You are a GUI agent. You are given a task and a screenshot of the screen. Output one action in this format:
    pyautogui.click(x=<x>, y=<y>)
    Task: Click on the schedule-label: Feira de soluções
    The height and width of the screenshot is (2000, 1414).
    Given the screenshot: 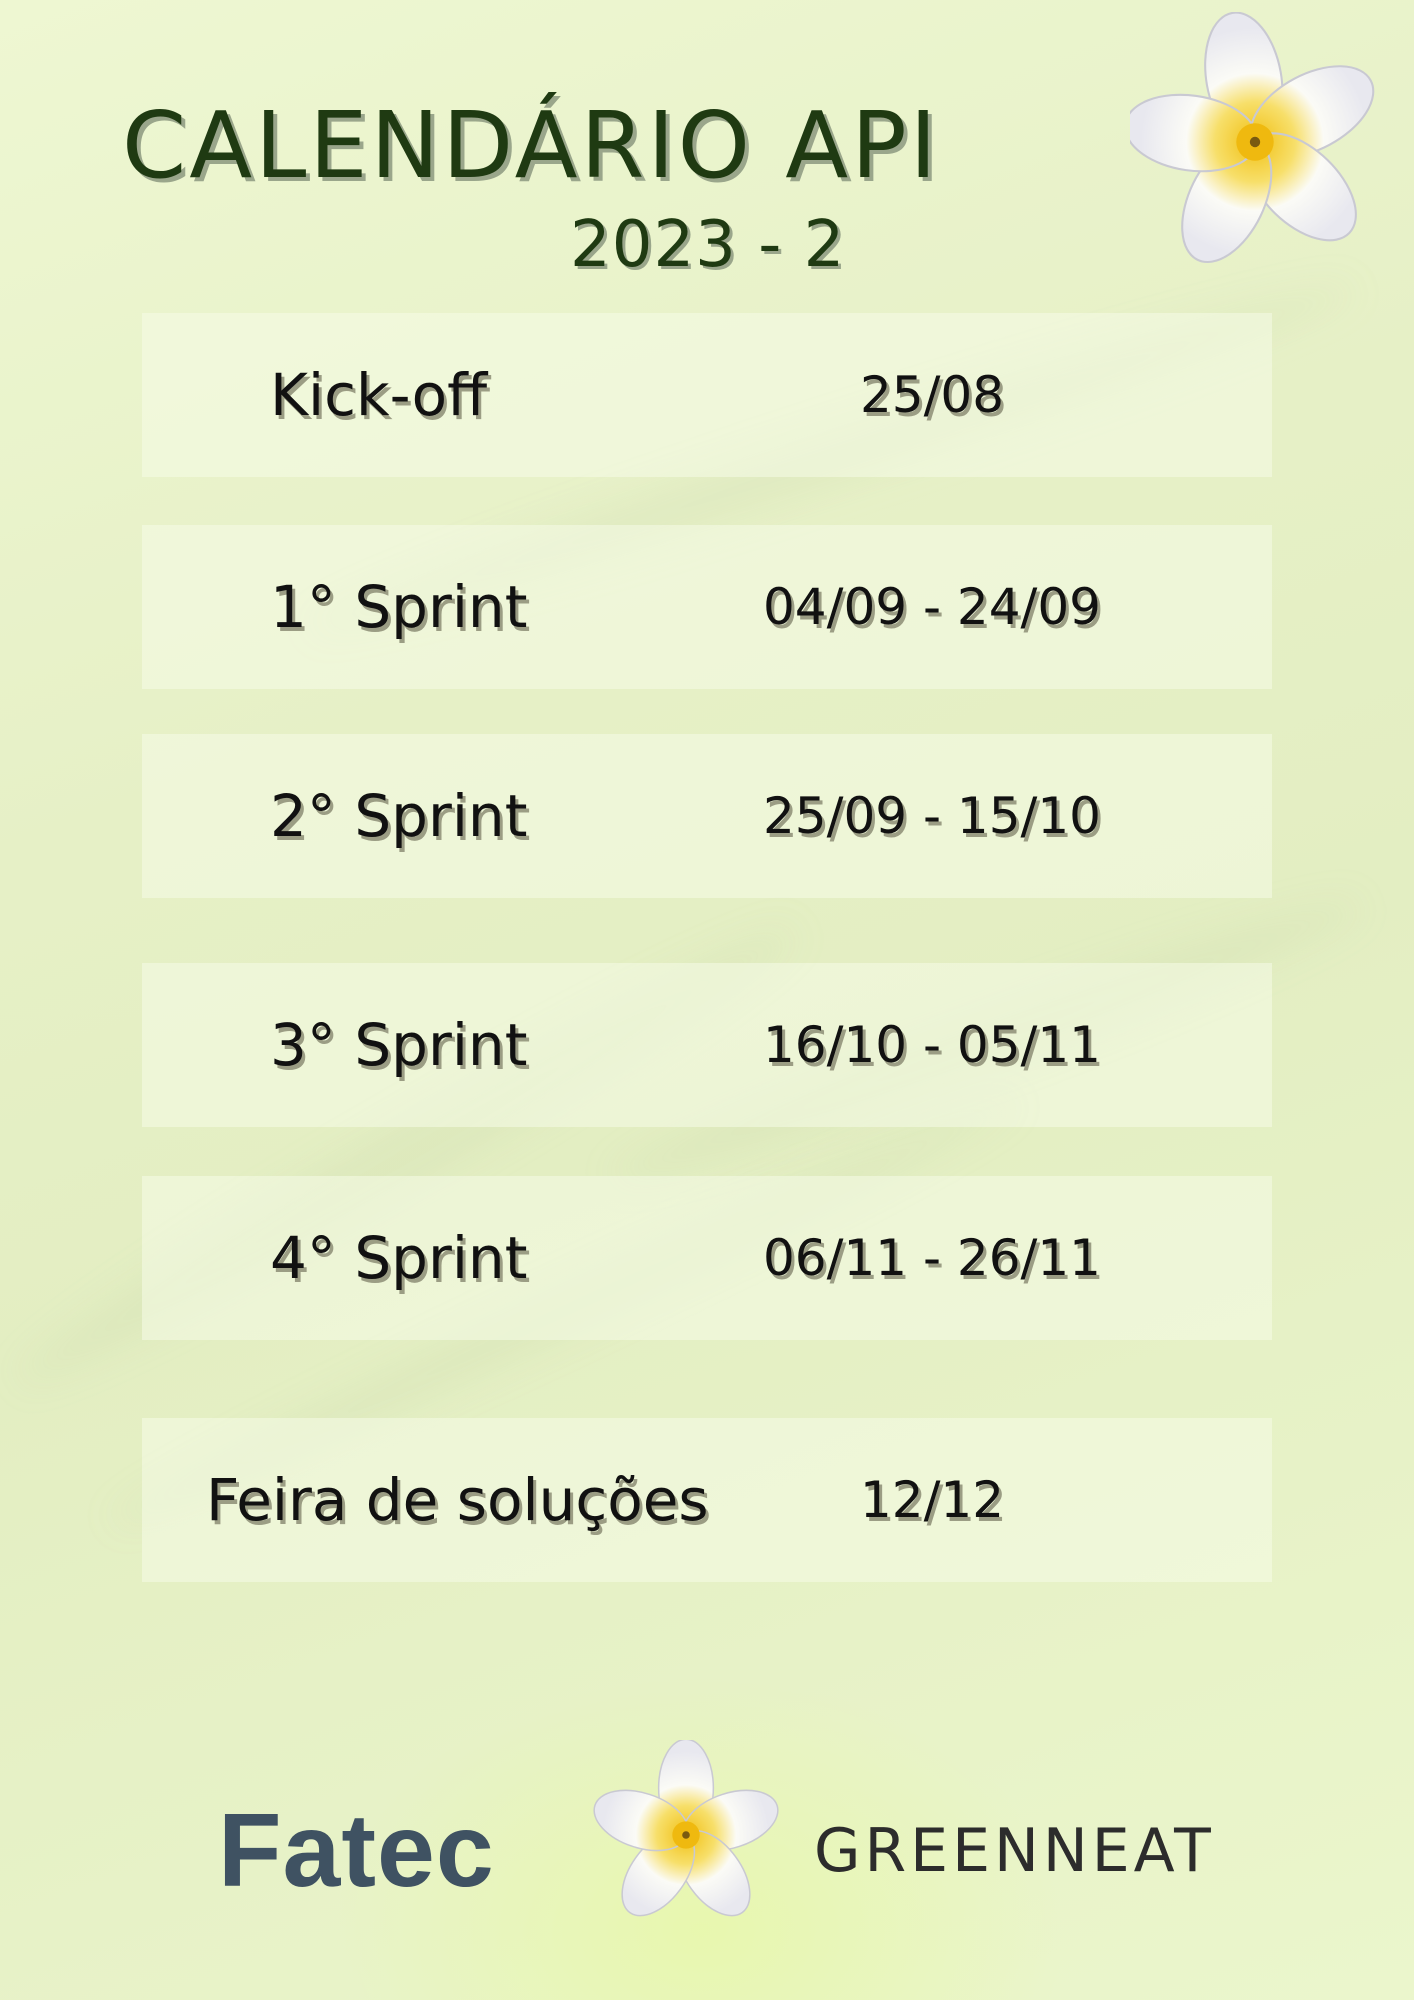 What is the action you would take?
    pyautogui.click(x=457, y=1500)
    